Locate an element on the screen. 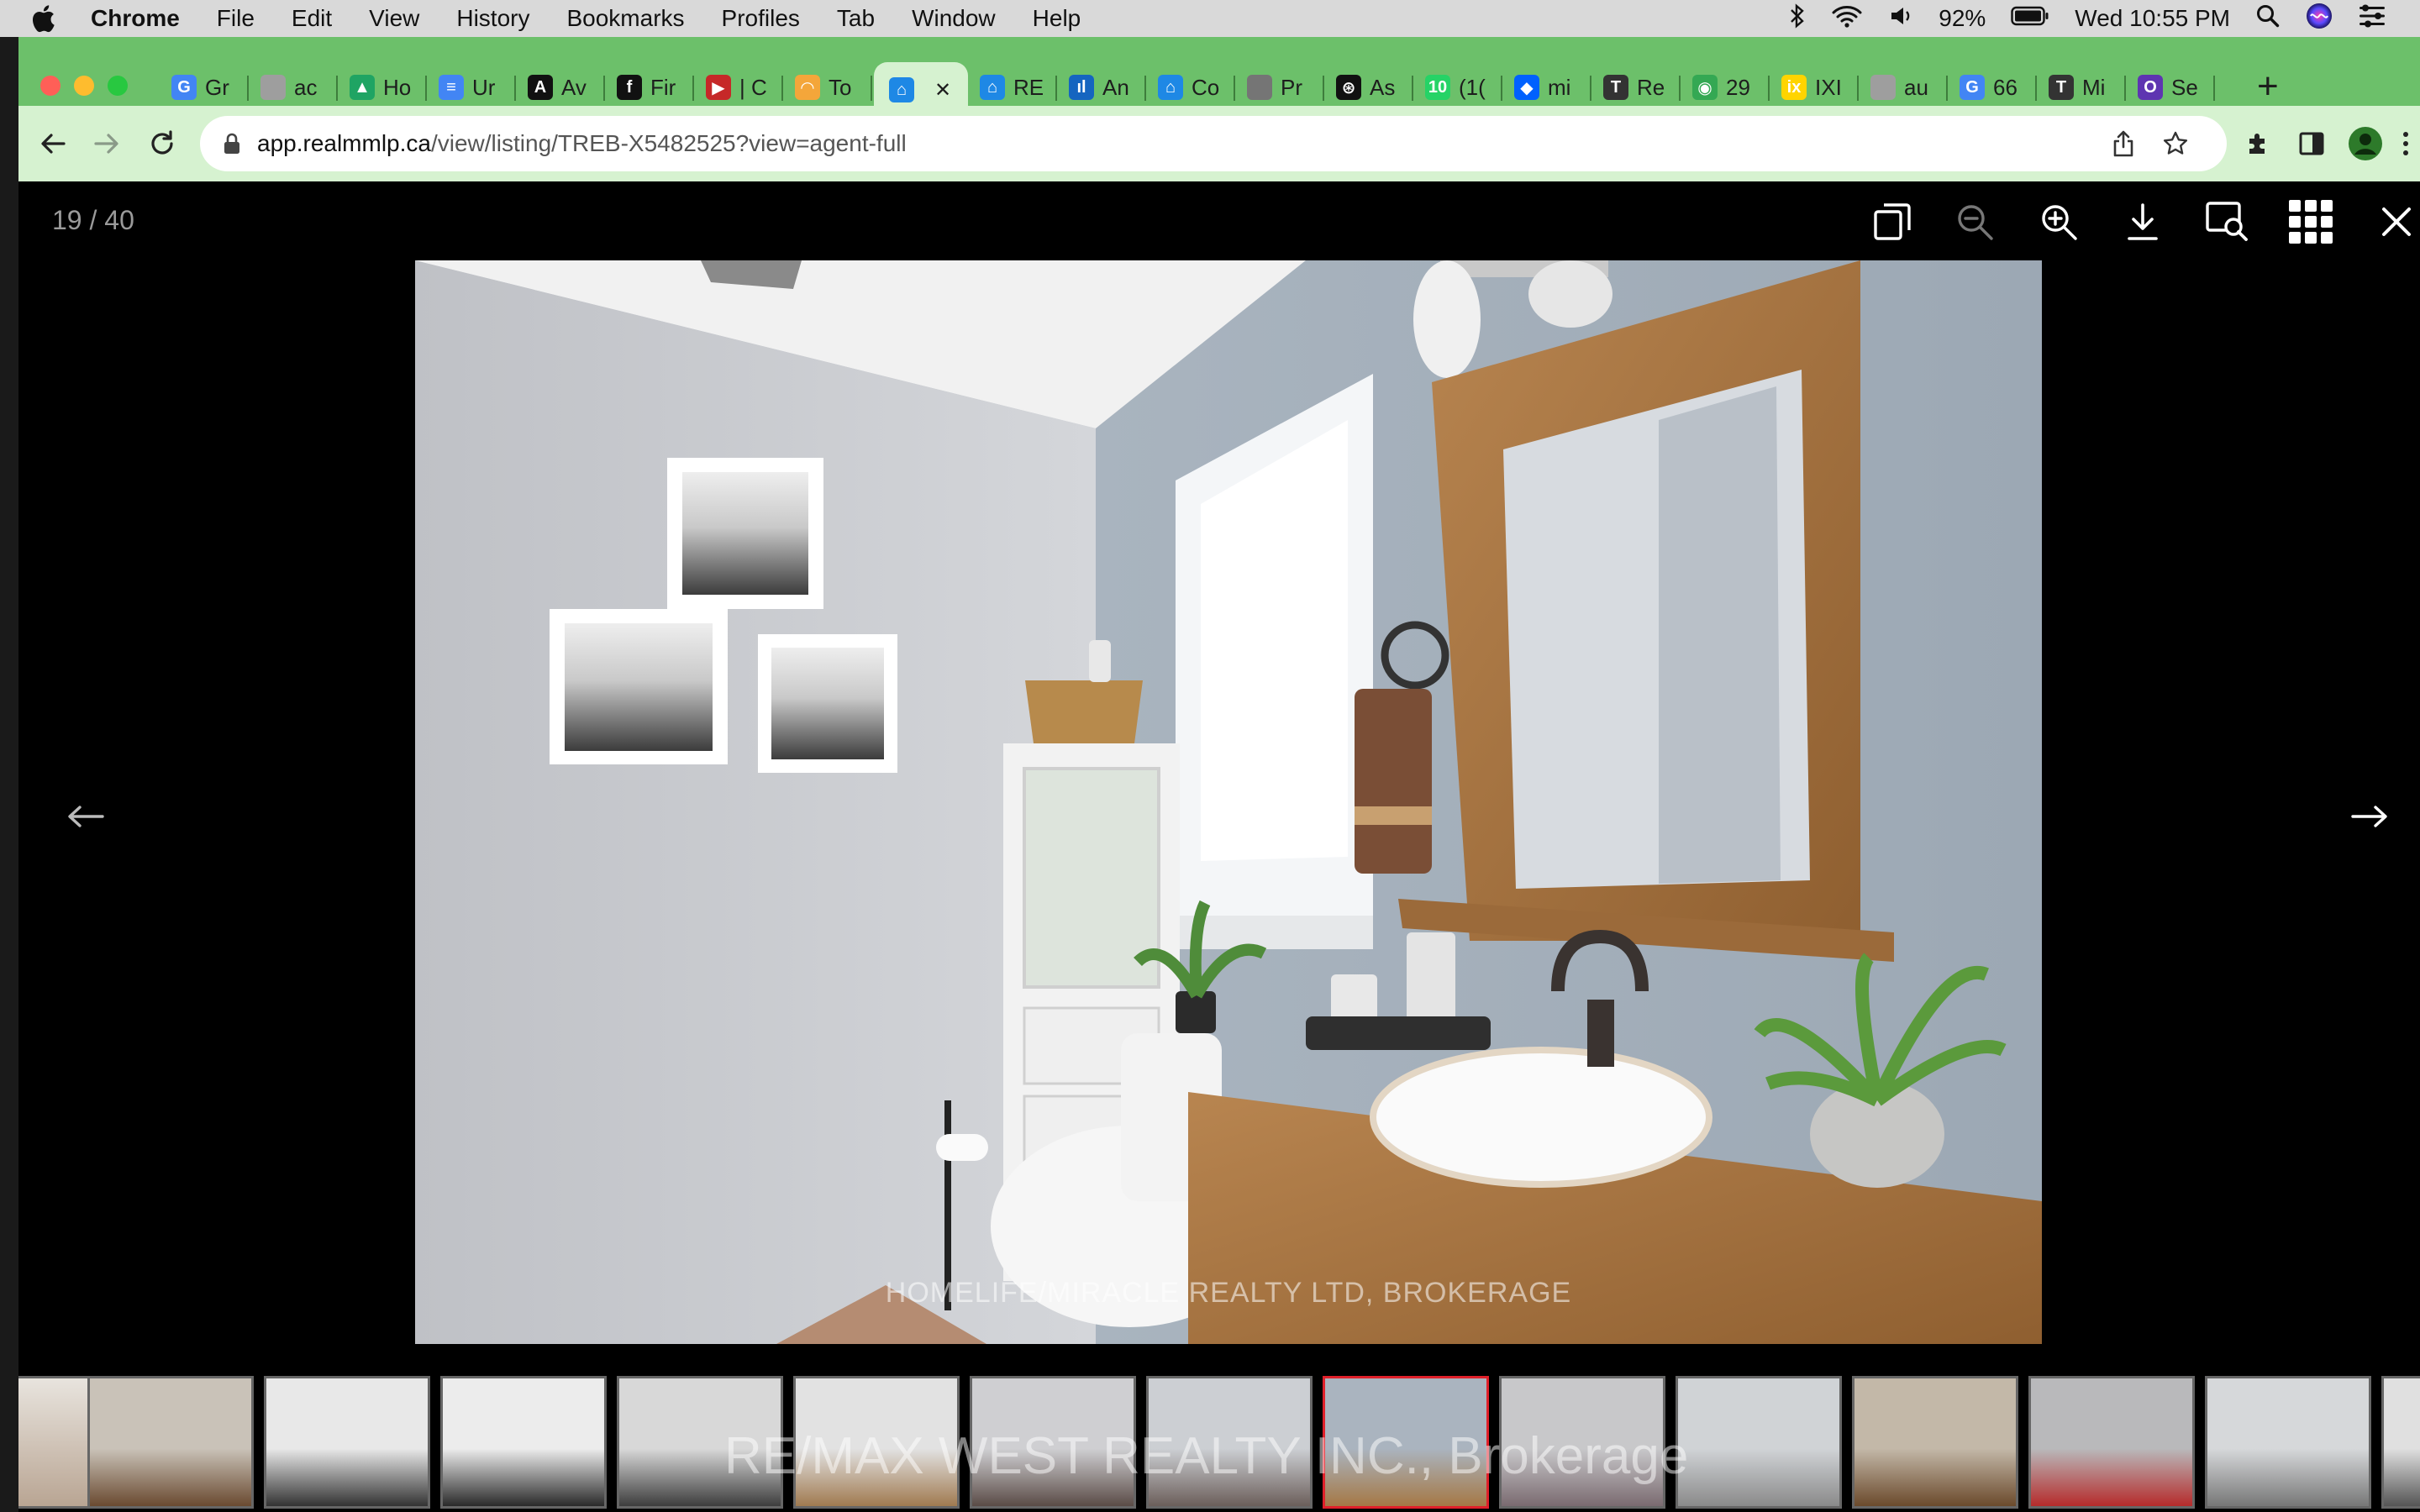  reload-button is located at coordinates (162, 143).